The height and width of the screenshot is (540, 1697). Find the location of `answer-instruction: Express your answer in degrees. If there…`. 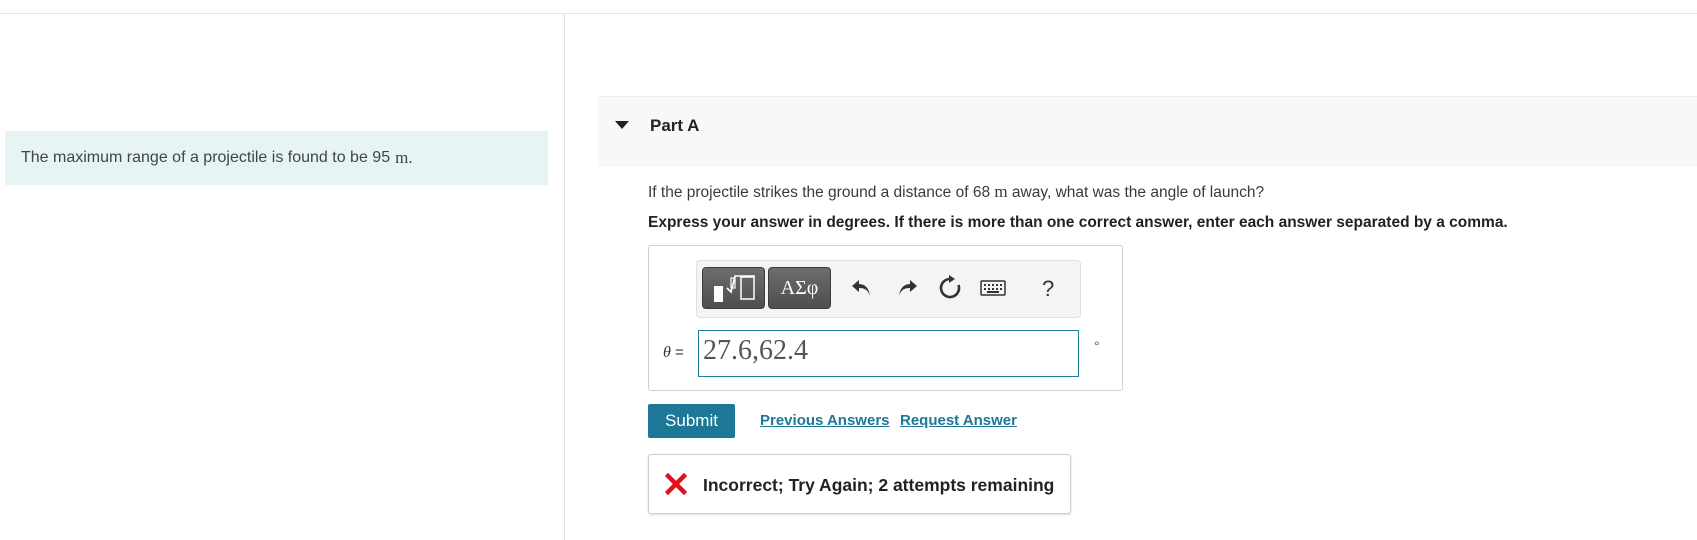

answer-instruction: Express your answer in degrees. If there… is located at coordinates (1078, 222).